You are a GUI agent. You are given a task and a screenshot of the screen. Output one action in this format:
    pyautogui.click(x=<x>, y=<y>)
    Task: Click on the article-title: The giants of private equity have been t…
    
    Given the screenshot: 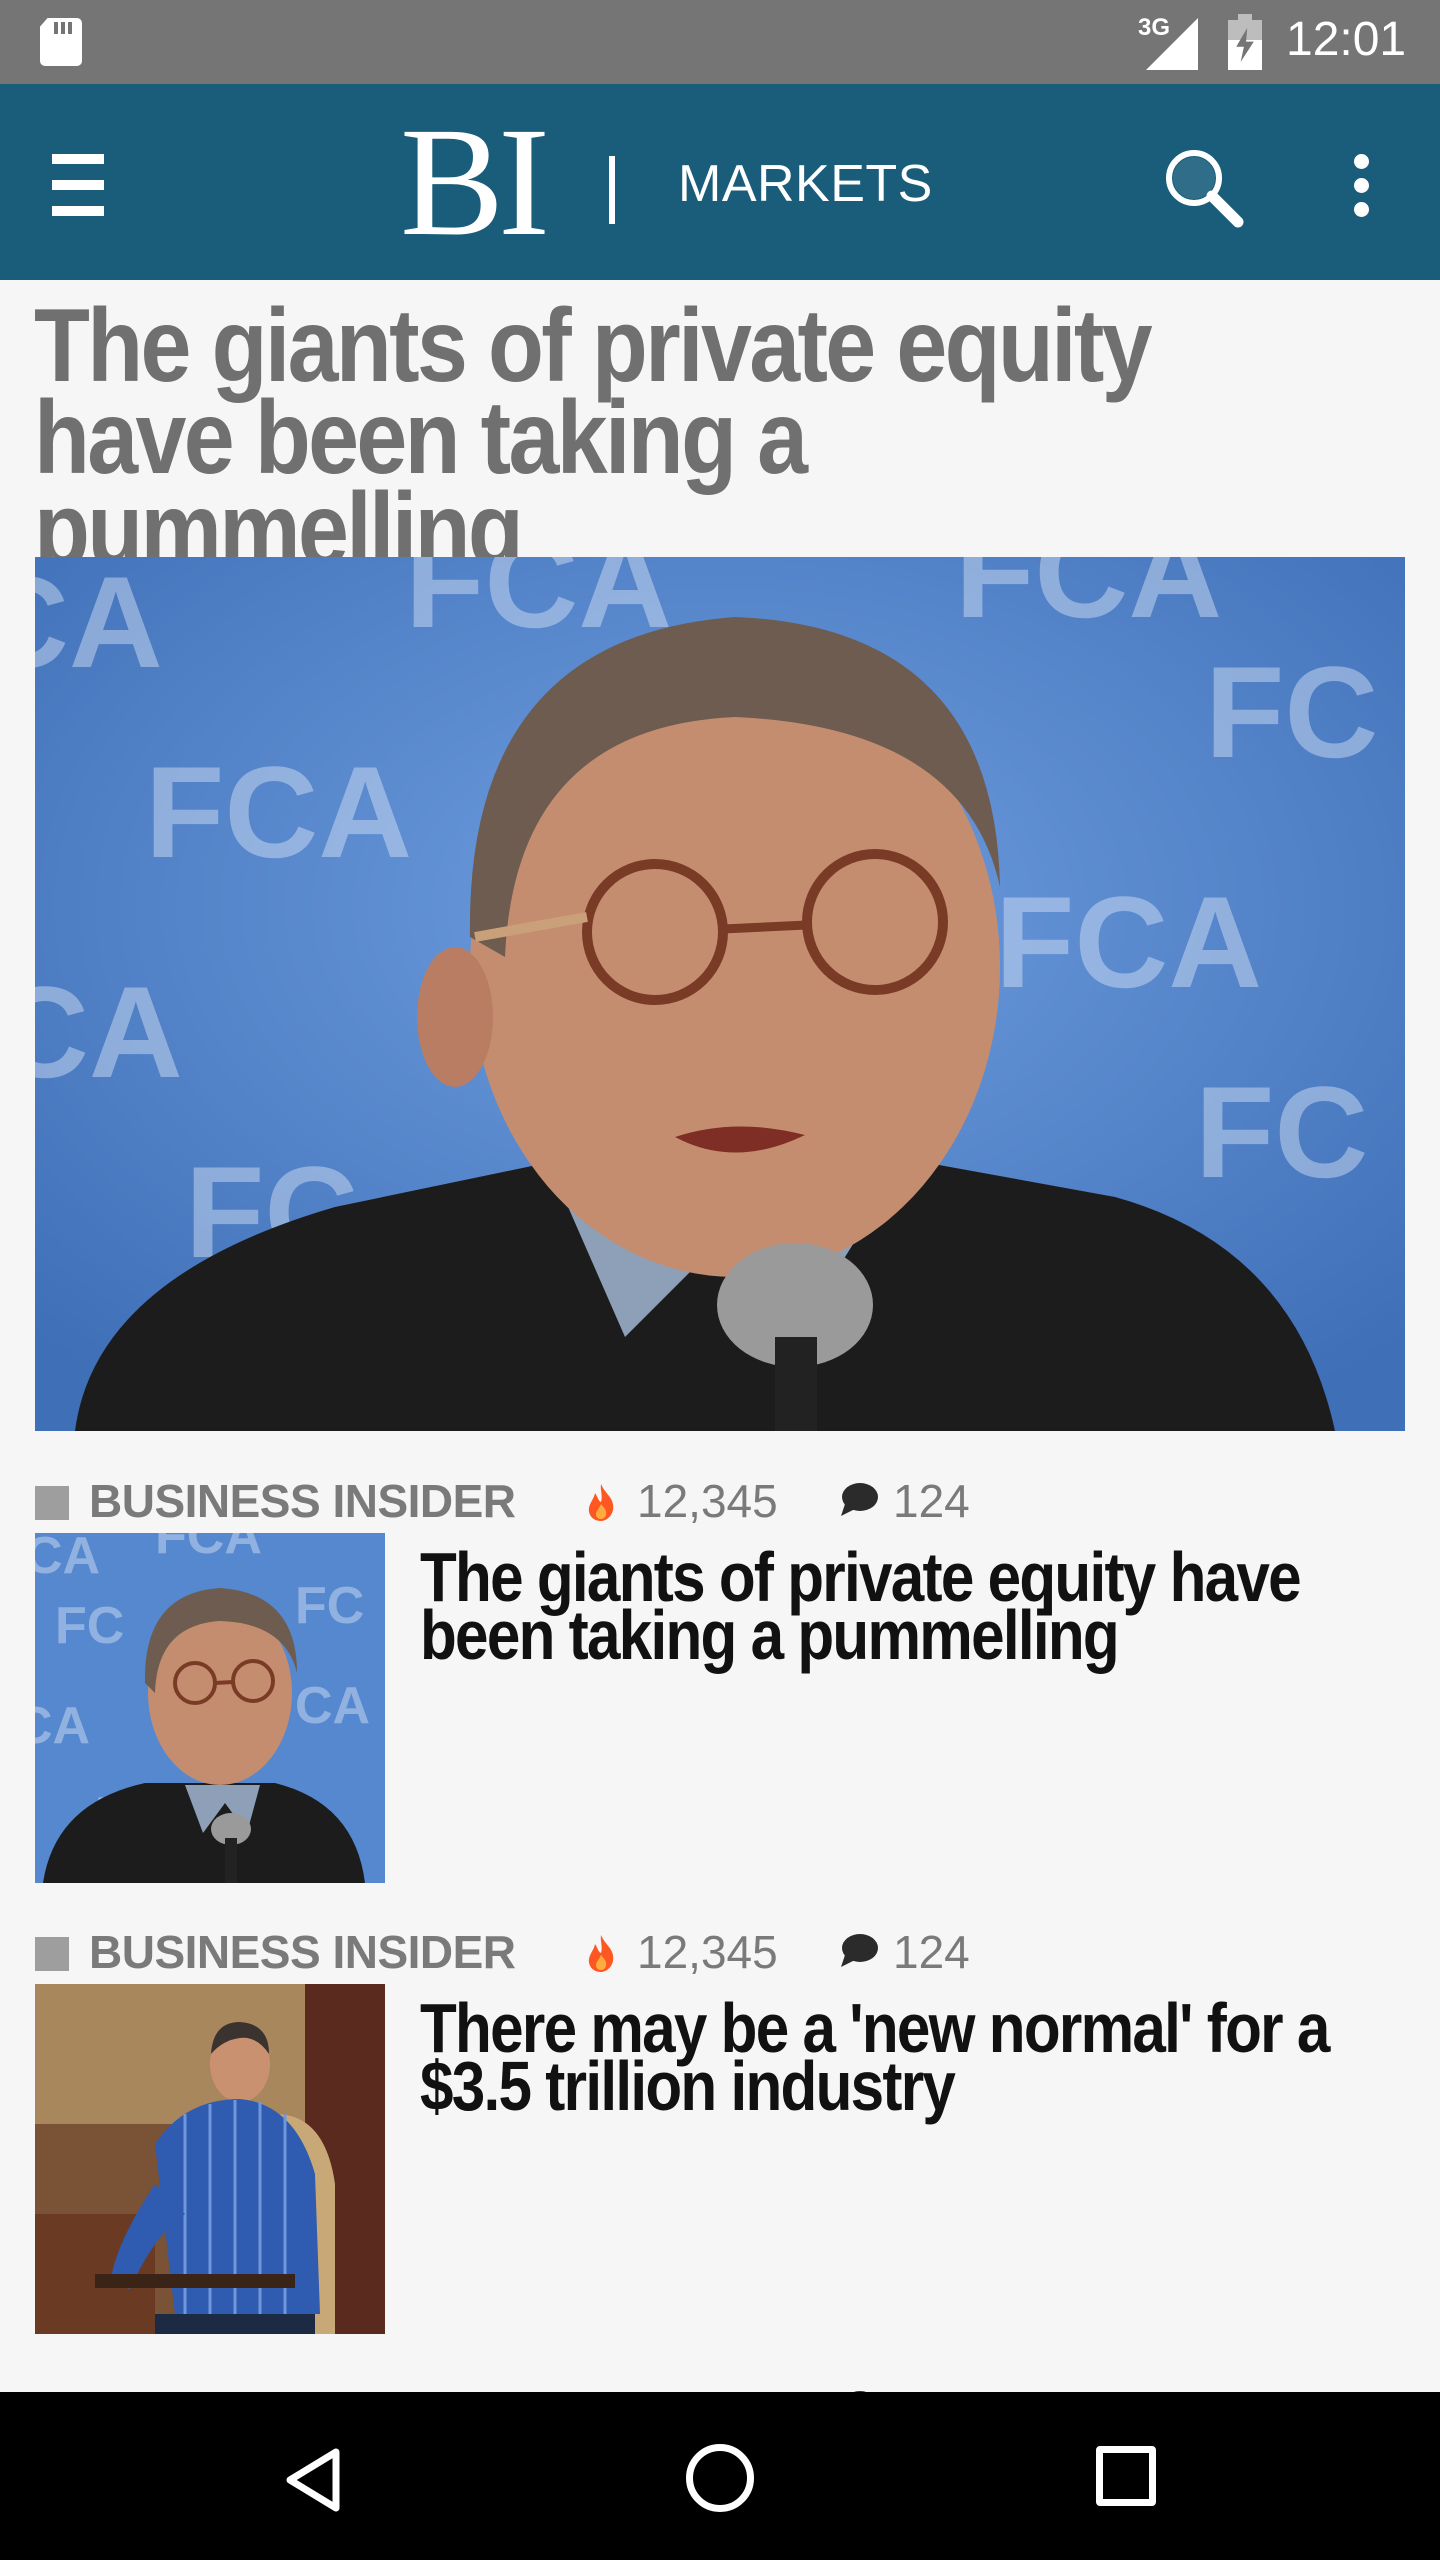 What is the action you would take?
    pyautogui.click(x=901, y=1606)
    